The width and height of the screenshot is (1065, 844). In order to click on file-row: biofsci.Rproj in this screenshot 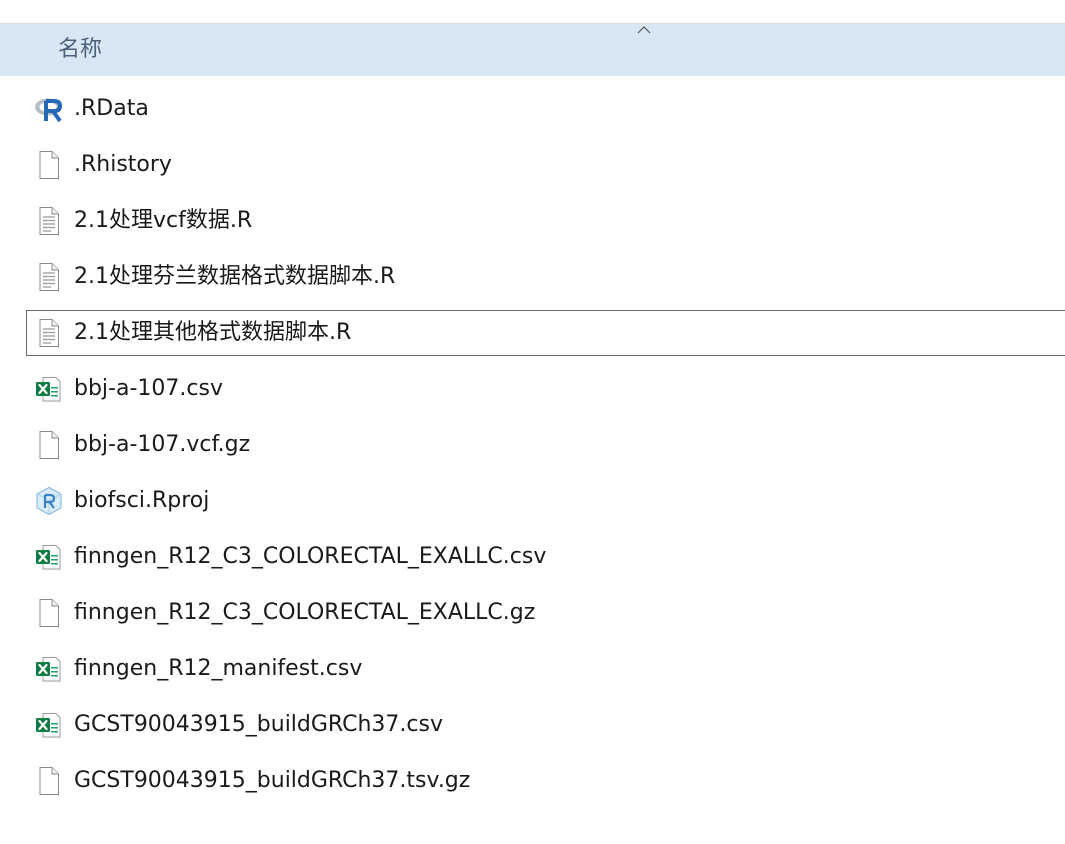, I will do `click(545, 501)`.